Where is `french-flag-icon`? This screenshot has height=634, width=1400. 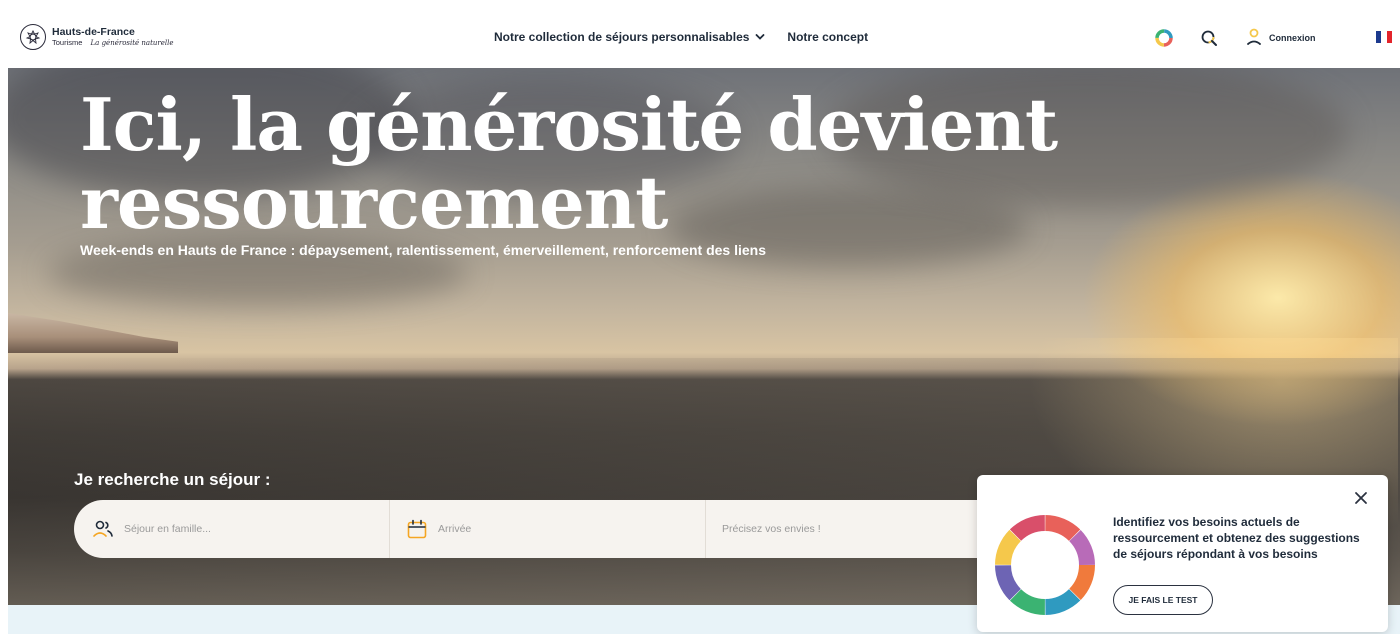
french-flag-icon is located at coordinates (1384, 37).